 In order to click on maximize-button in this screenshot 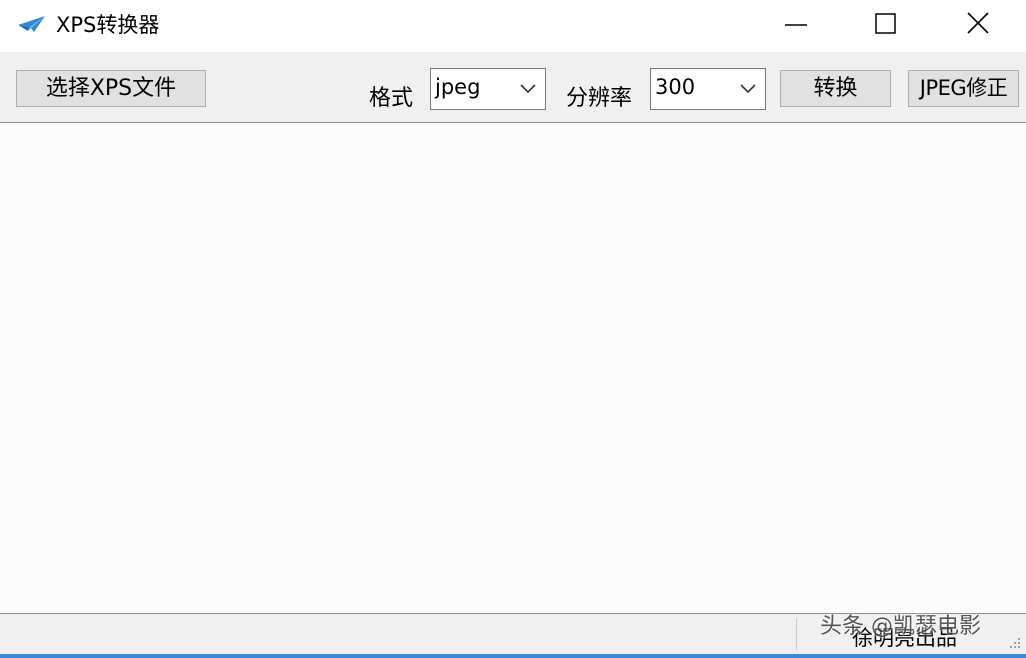, I will do `click(886, 25)`.